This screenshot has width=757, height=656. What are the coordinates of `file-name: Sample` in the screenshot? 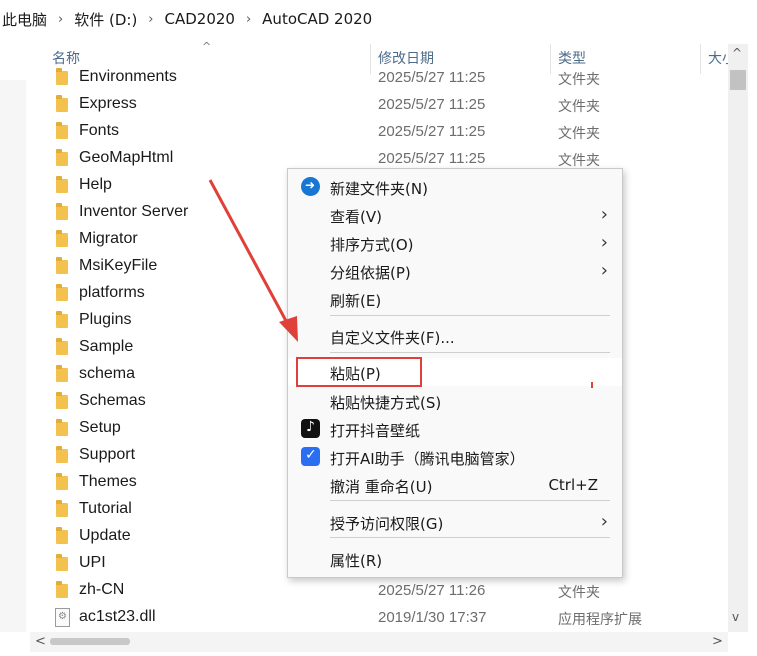 It's located at (106, 346).